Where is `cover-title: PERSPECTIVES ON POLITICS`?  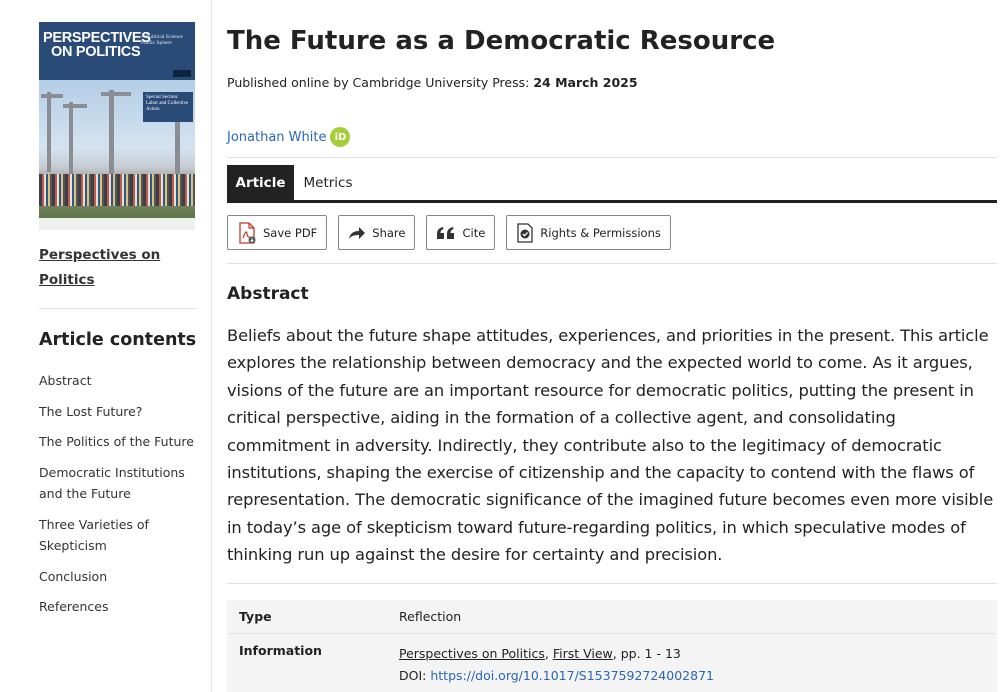
cover-title: PERSPECTIVES ON POLITICS is located at coordinates (97, 45).